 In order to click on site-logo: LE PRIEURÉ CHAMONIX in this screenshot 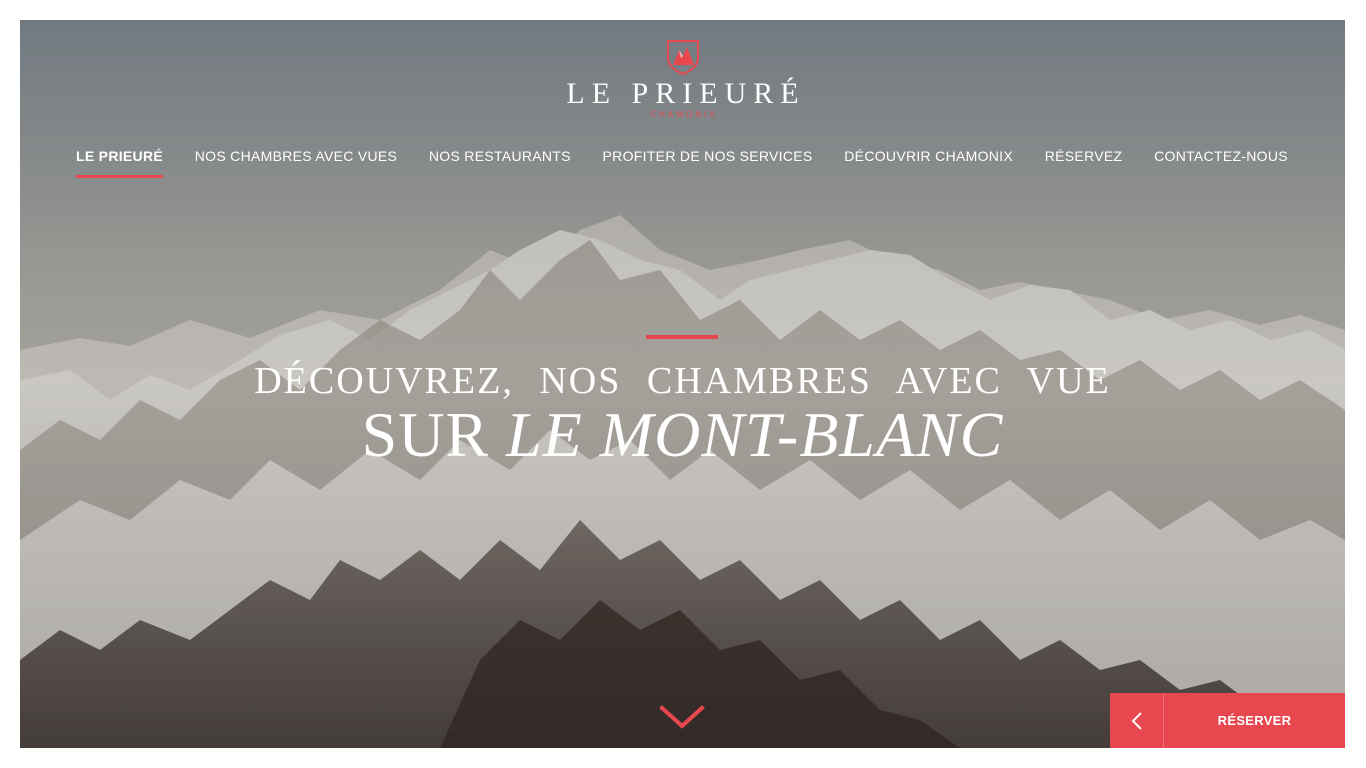, I will do `click(682, 79)`.